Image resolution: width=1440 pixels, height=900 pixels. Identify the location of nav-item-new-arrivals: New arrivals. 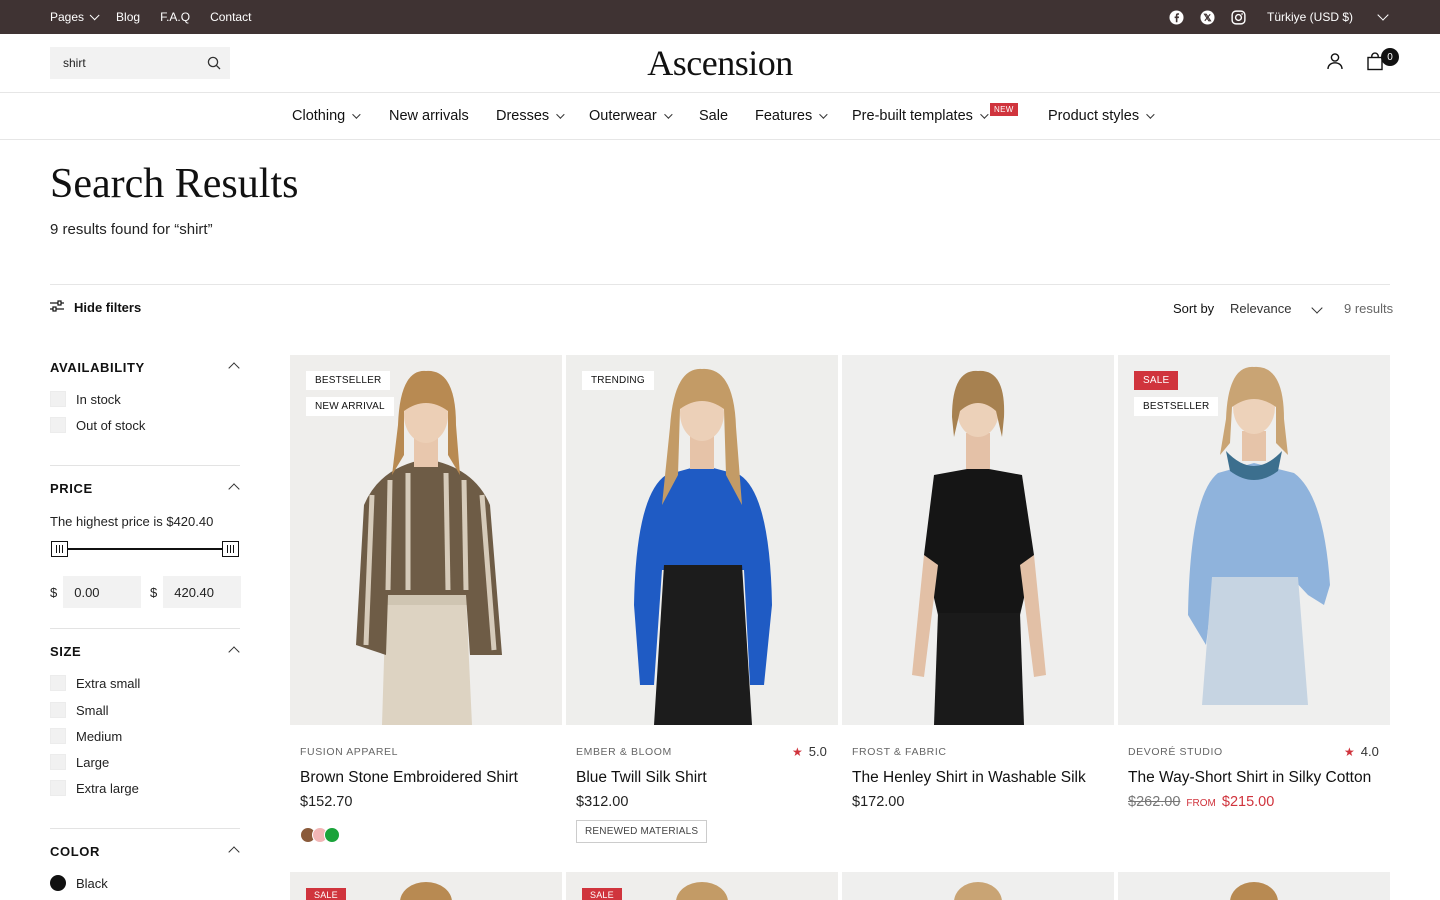
(429, 116).